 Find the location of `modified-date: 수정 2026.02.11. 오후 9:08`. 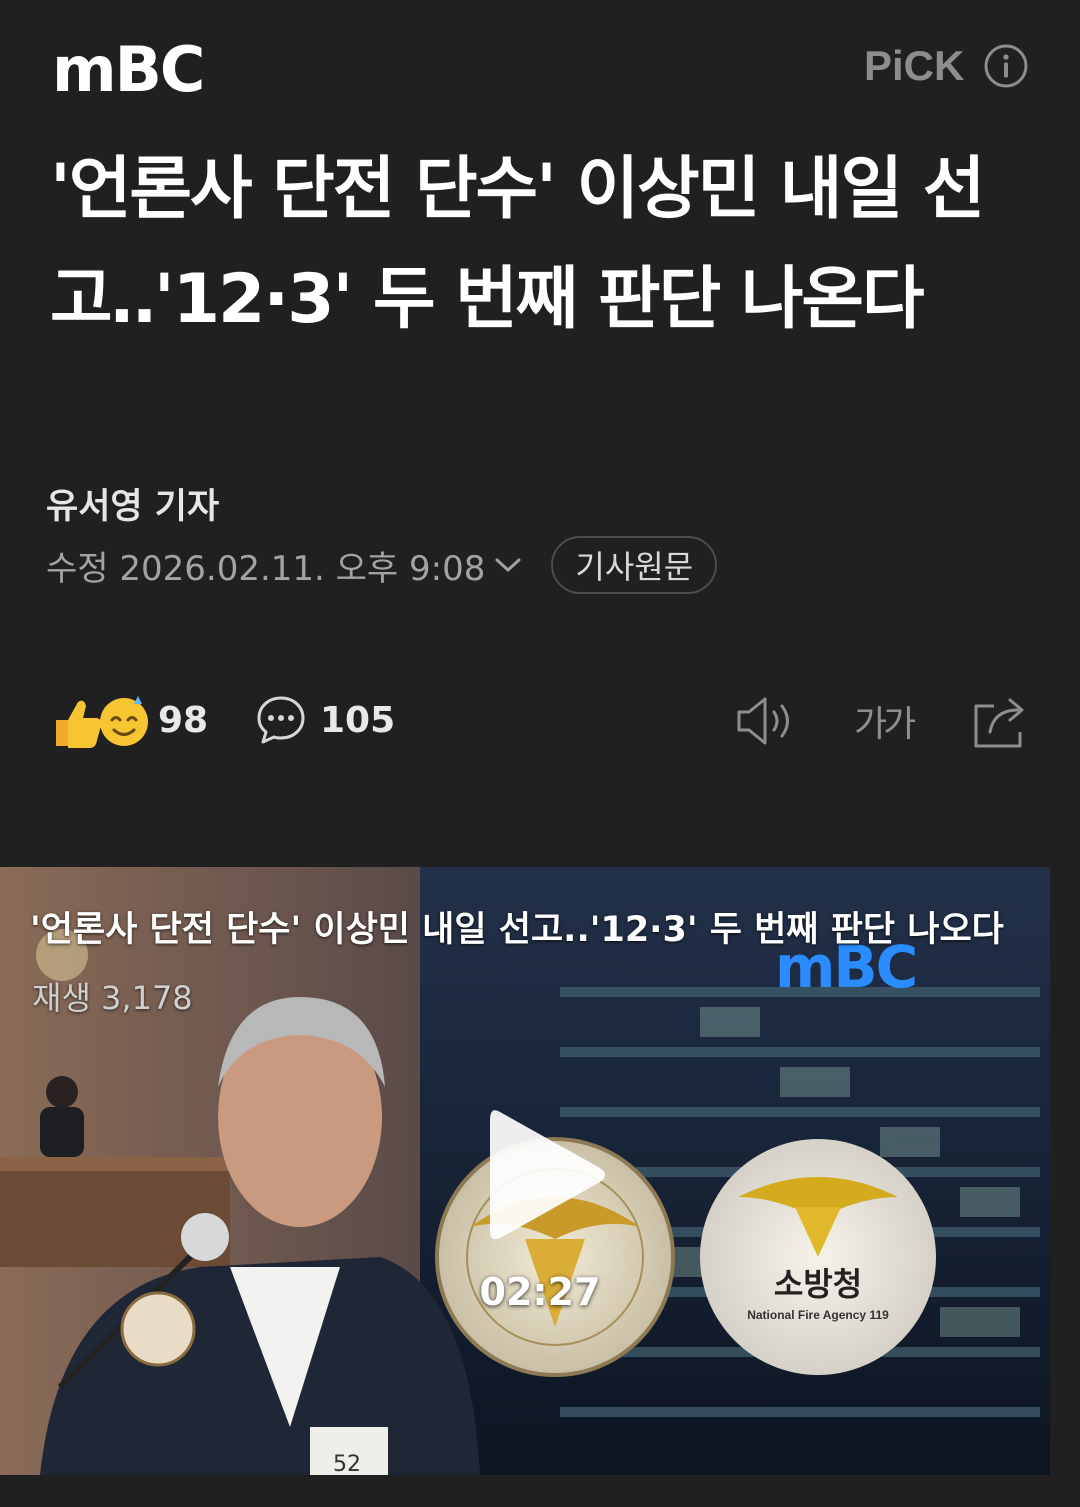

modified-date: 수정 2026.02.11. 오후 9:08 is located at coordinates (266, 568).